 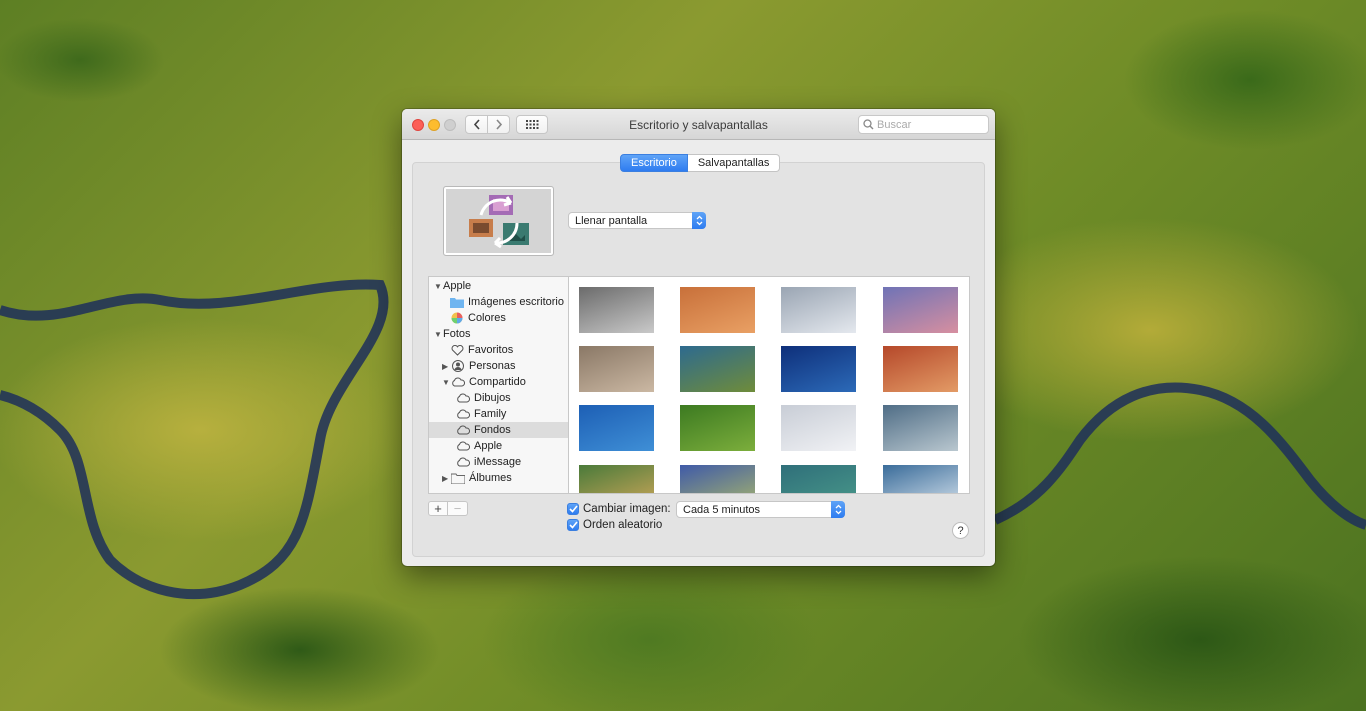 What do you see at coordinates (498, 462) in the screenshot?
I see `sidebar-item-label: iMessage` at bounding box center [498, 462].